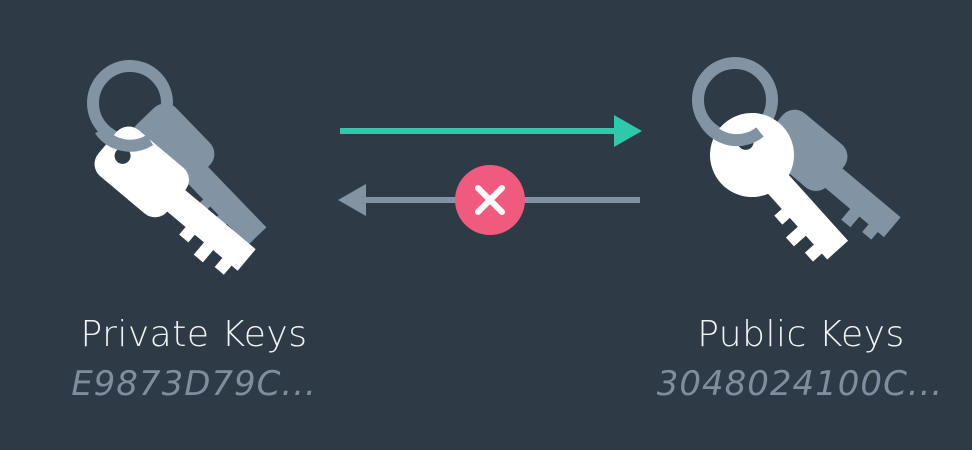 The image size is (972, 450). Describe the element at coordinates (177, 167) in the screenshot. I see `private-keys-icon` at that location.